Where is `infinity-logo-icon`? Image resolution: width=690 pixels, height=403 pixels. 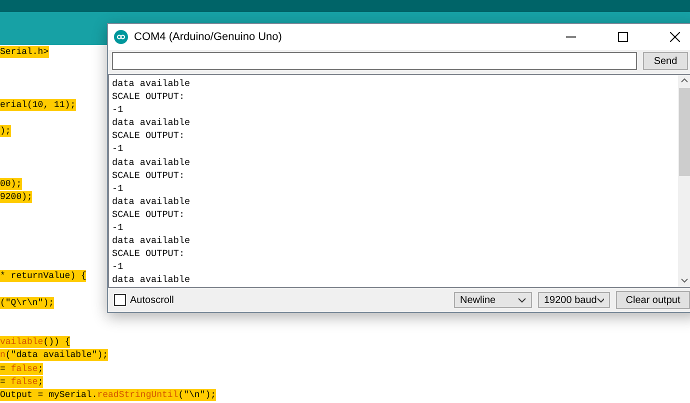
infinity-logo-icon is located at coordinates (121, 37).